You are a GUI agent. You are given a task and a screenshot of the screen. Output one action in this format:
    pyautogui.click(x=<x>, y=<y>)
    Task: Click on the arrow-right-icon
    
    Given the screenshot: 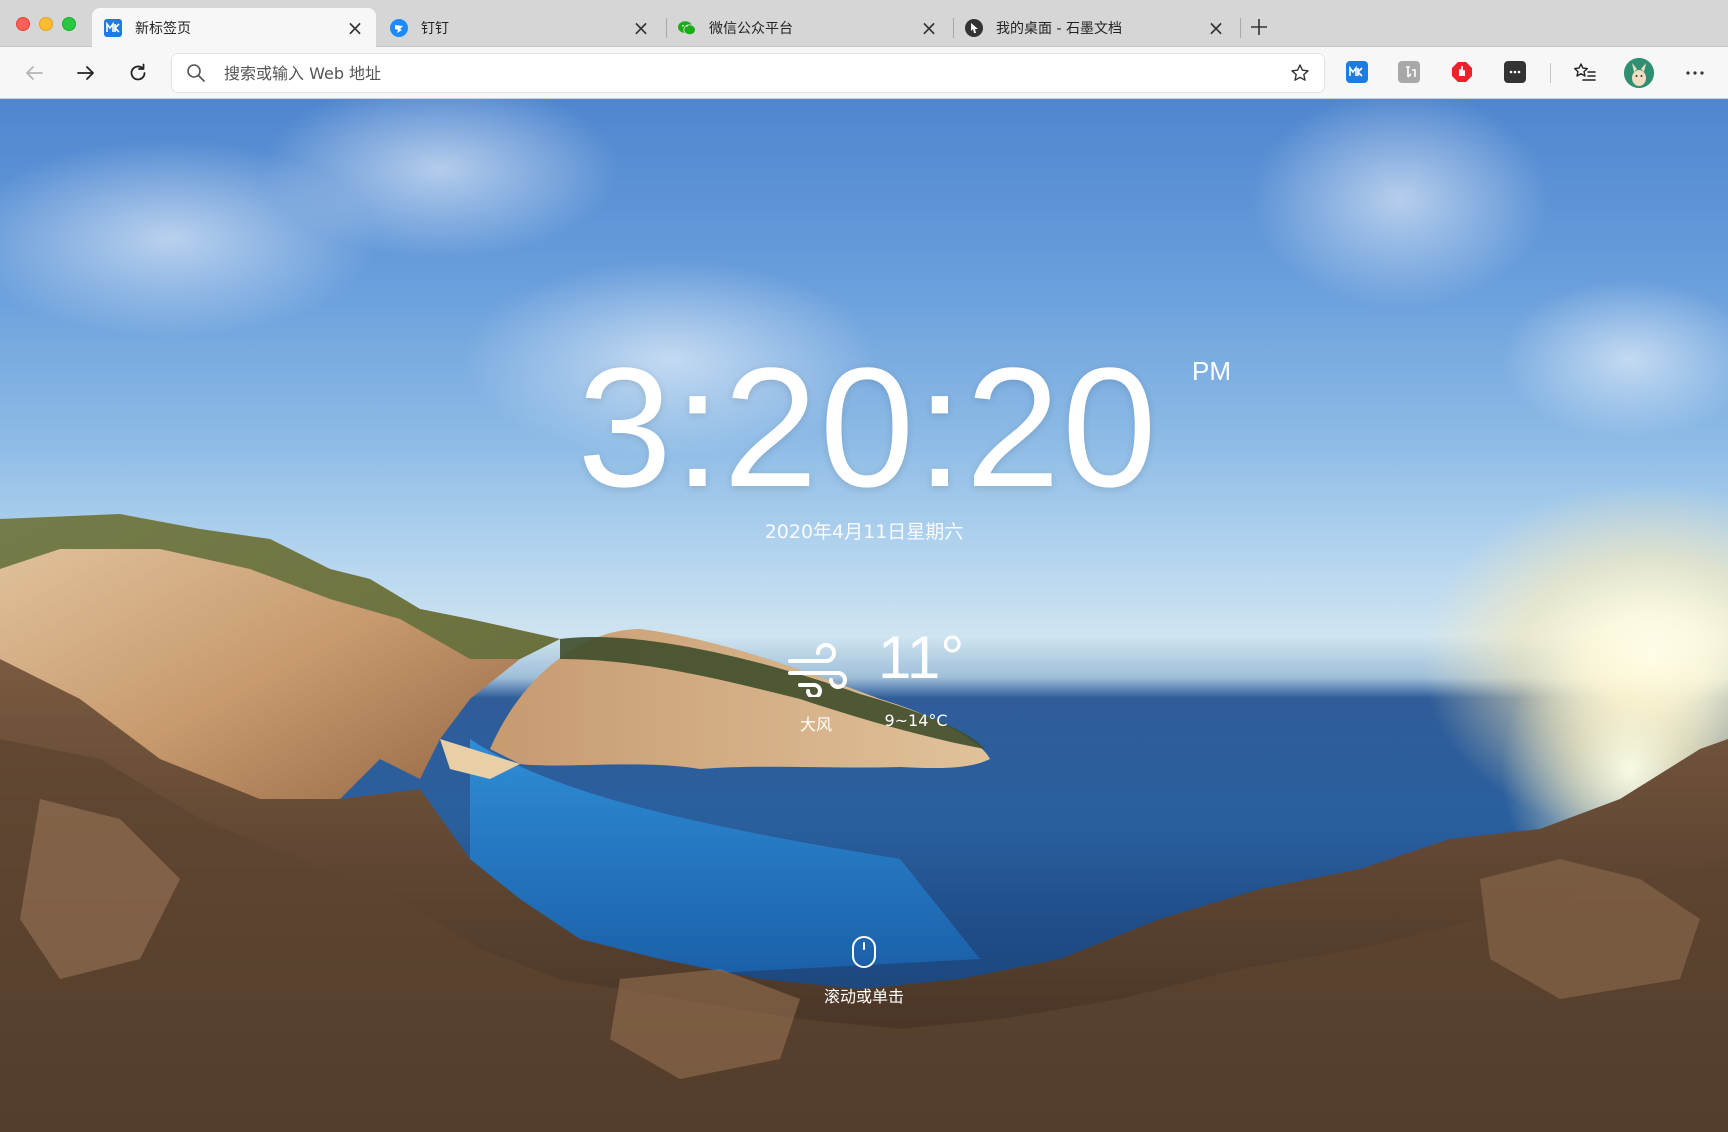 What is the action you would take?
    pyautogui.click(x=85, y=73)
    